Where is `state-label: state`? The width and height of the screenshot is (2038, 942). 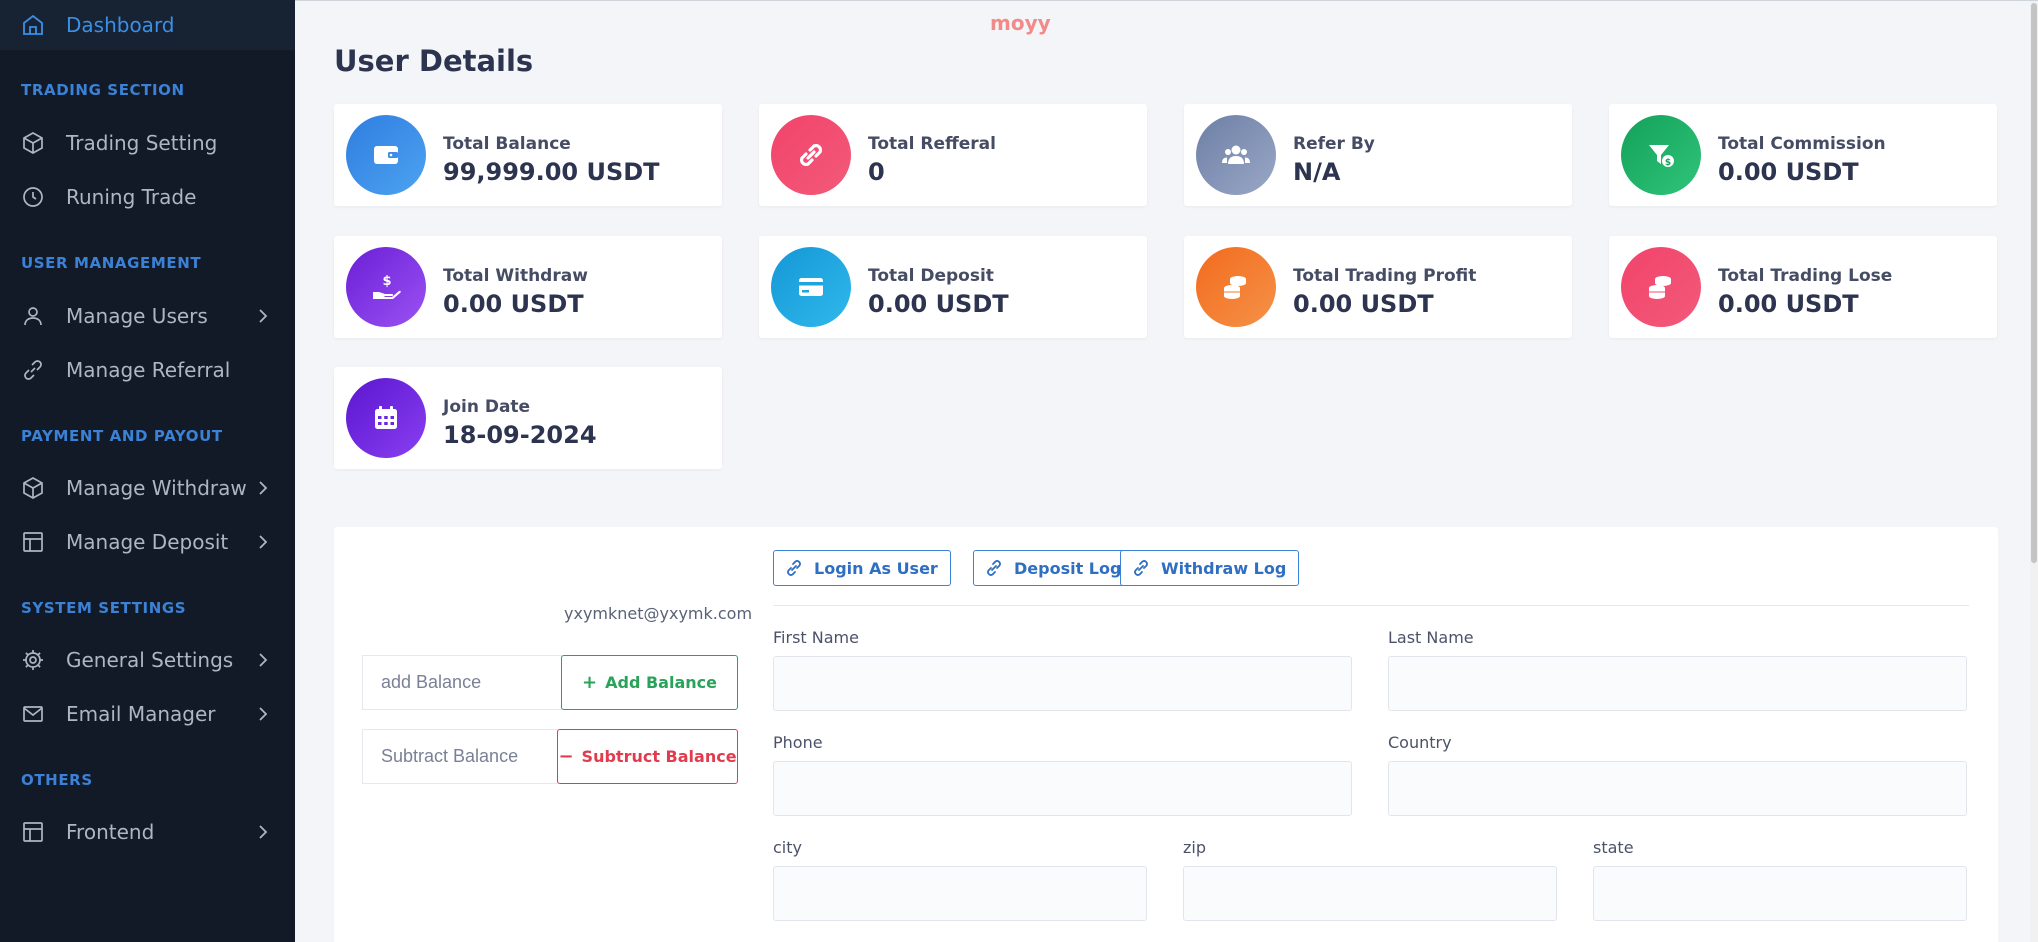
state-label: state is located at coordinates (1613, 847).